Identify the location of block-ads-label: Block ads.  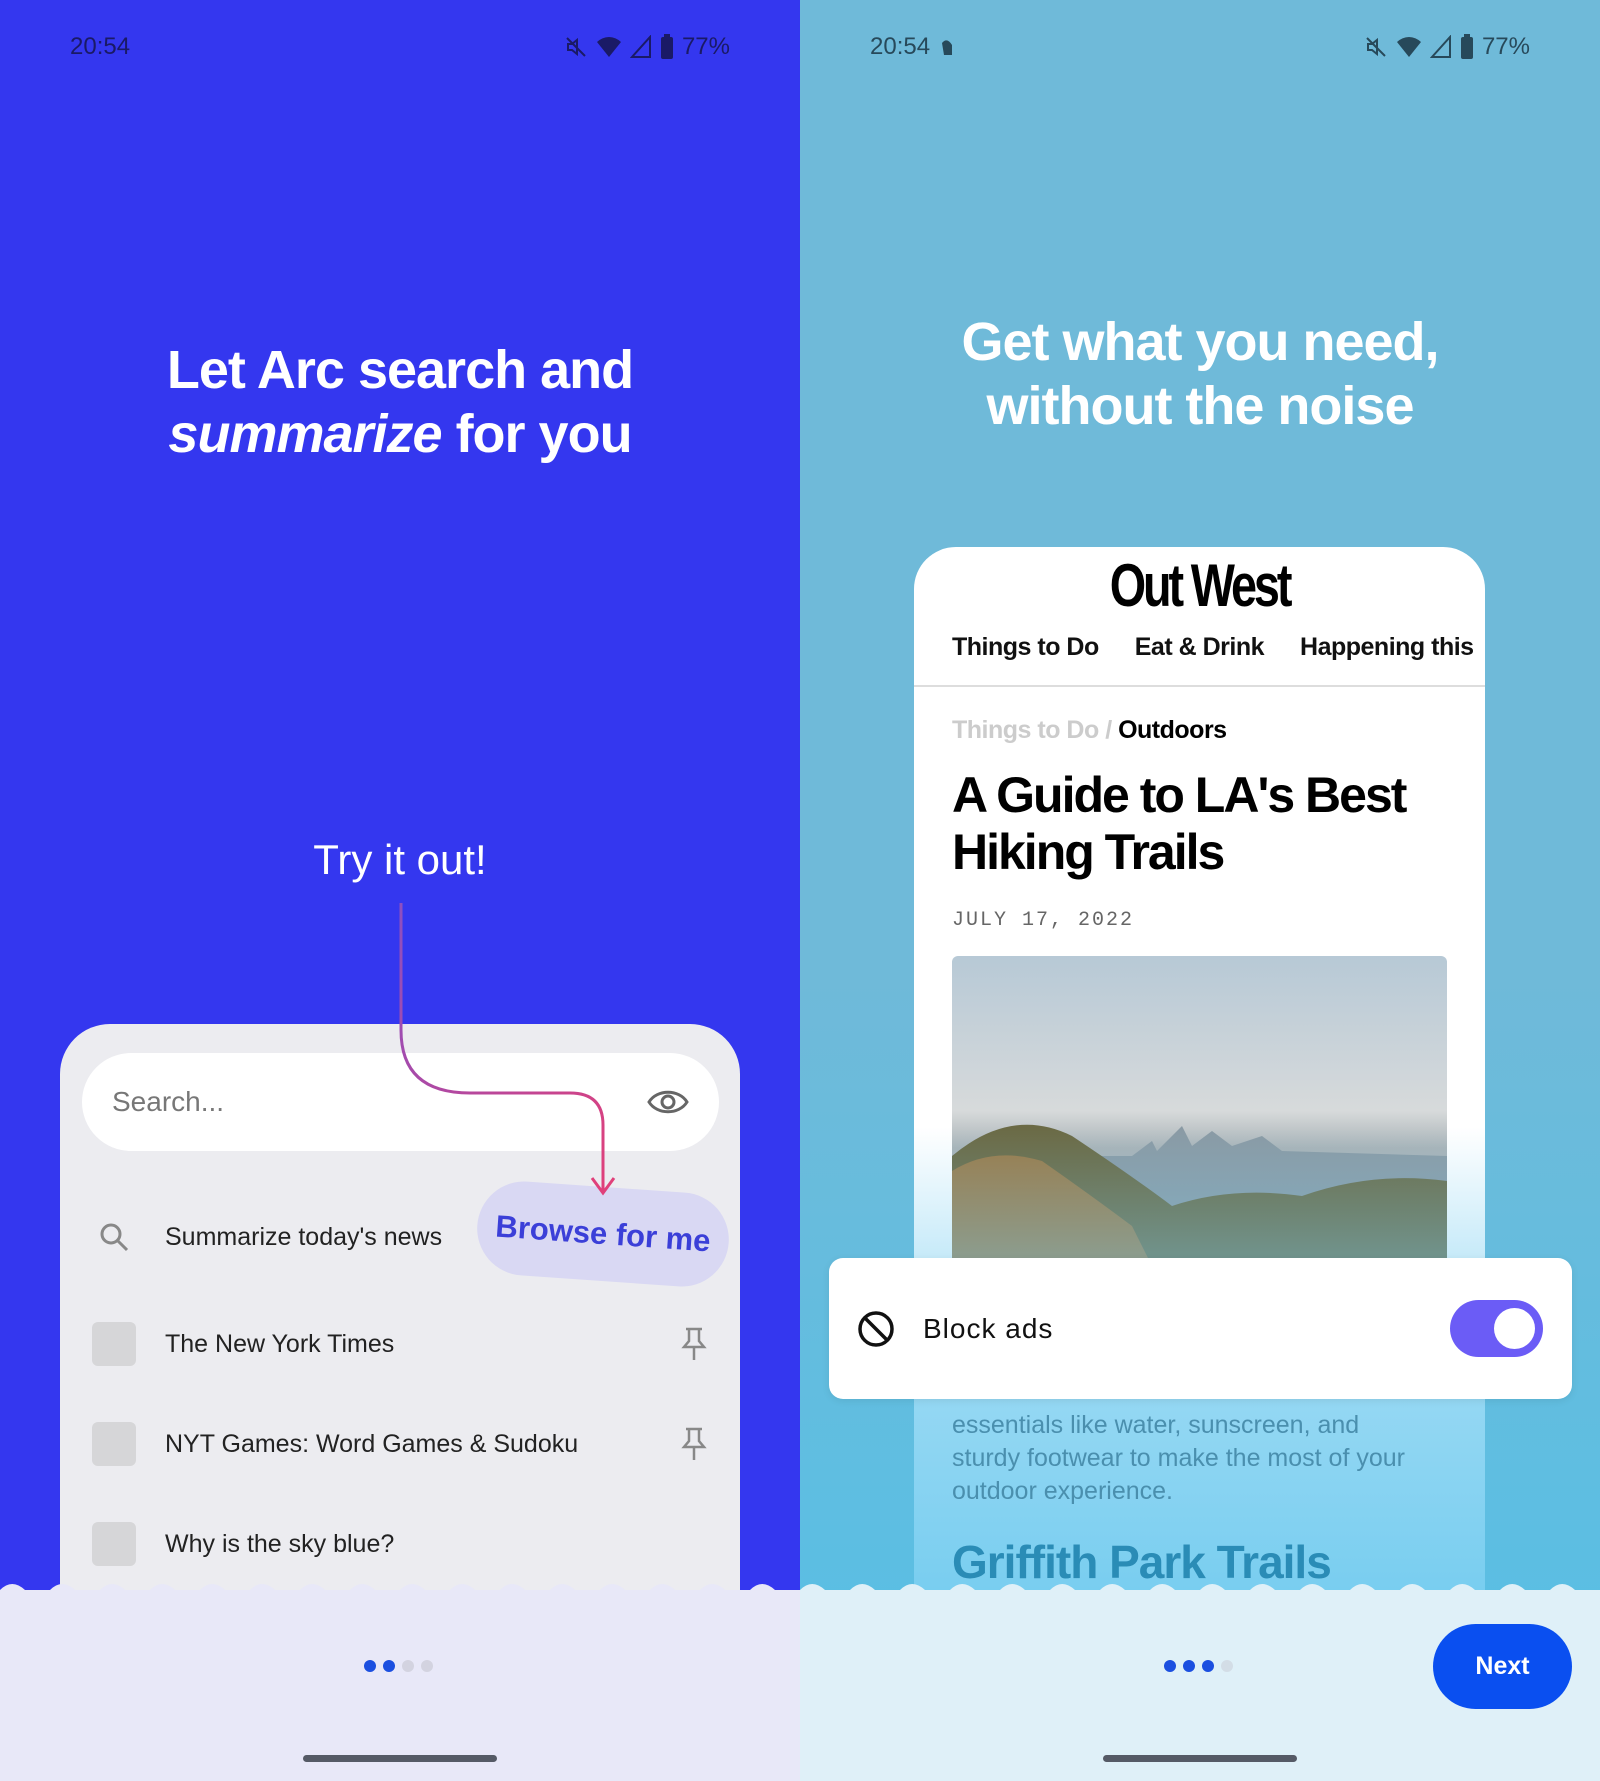
(988, 1328).